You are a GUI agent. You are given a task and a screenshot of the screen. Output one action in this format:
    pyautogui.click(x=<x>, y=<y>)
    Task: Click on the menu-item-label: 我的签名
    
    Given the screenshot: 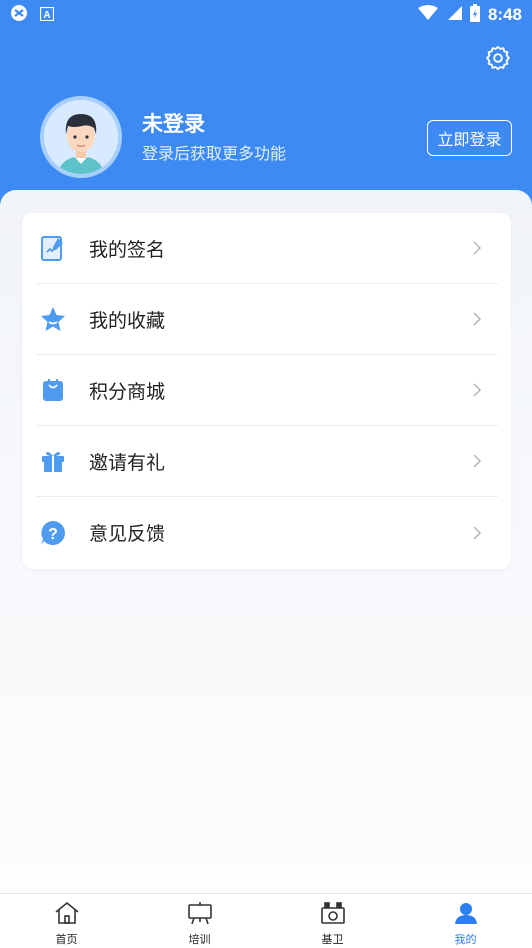 What is the action you would take?
    pyautogui.click(x=127, y=249)
    